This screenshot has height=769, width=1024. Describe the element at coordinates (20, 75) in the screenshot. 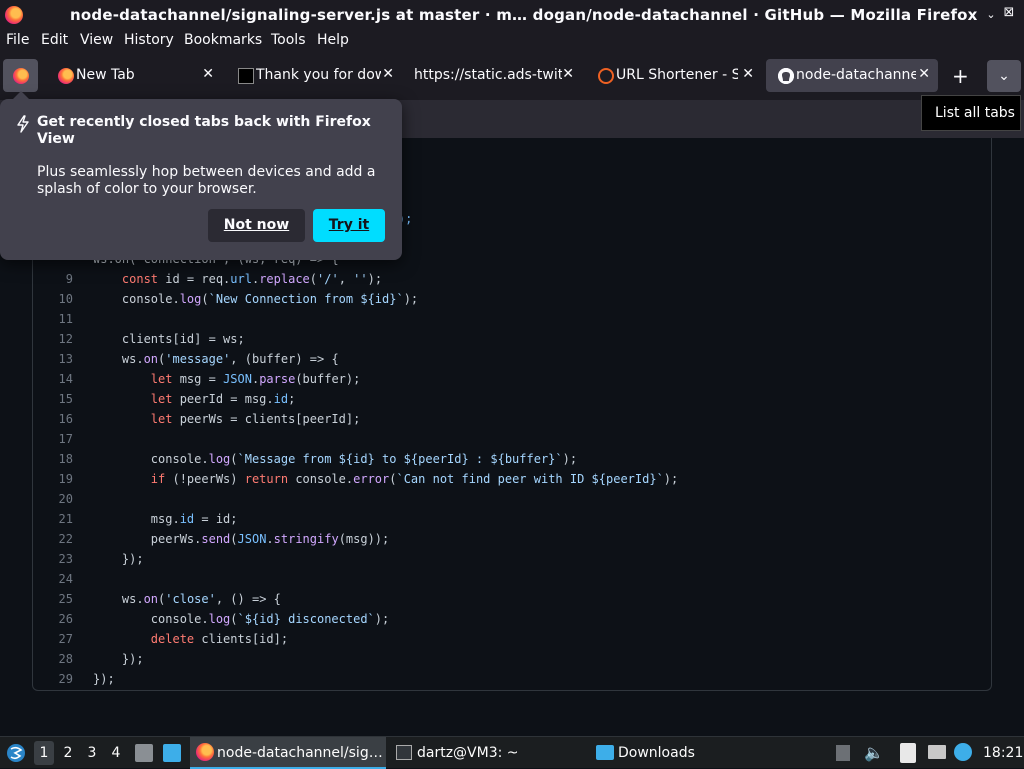

I see `firefox-view-button` at that location.